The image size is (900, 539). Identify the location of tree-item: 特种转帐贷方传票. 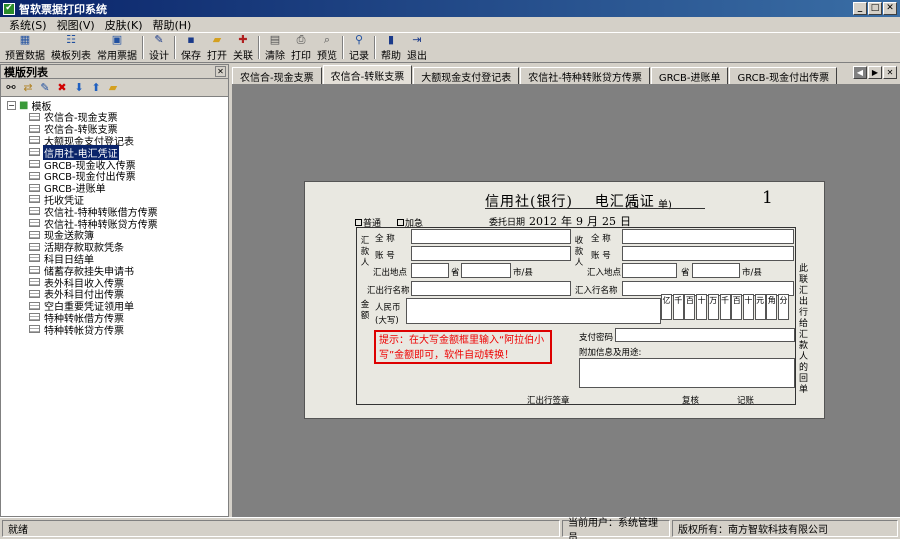
(117, 330).